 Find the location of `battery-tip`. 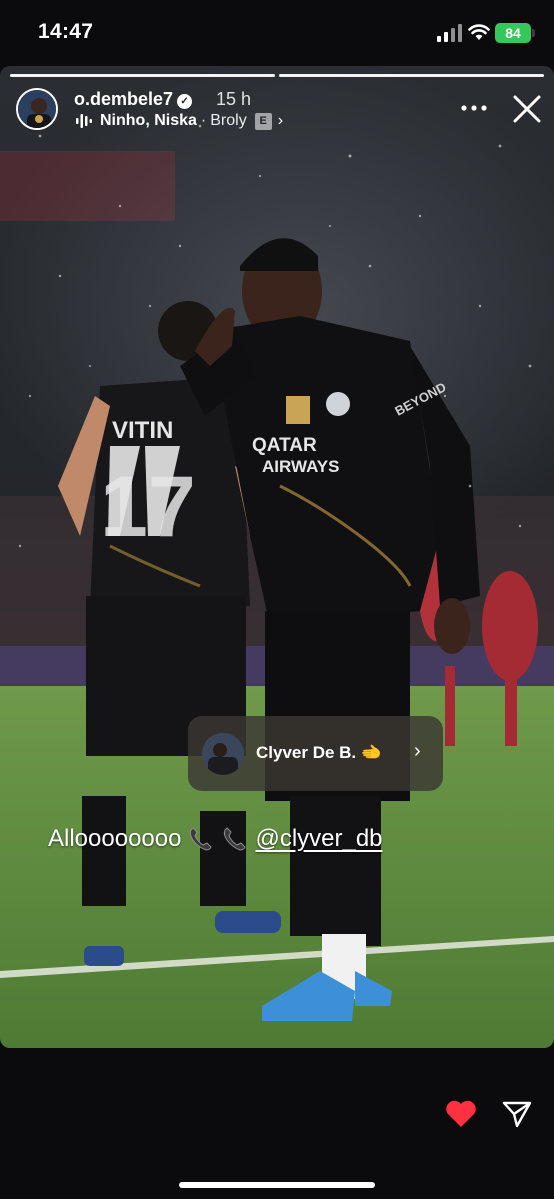

battery-tip is located at coordinates (533, 33).